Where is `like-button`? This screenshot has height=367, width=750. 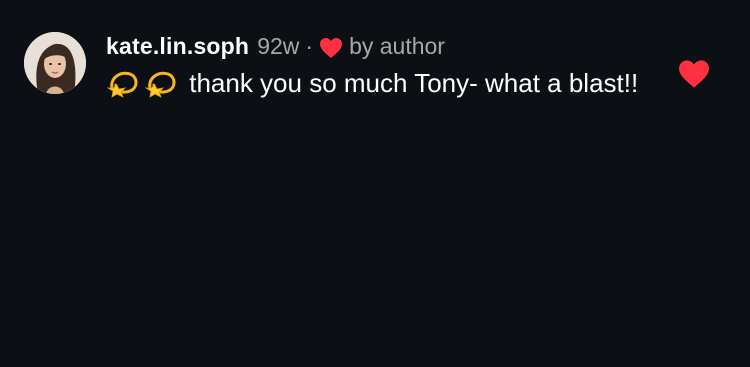
like-button is located at coordinates (694, 74).